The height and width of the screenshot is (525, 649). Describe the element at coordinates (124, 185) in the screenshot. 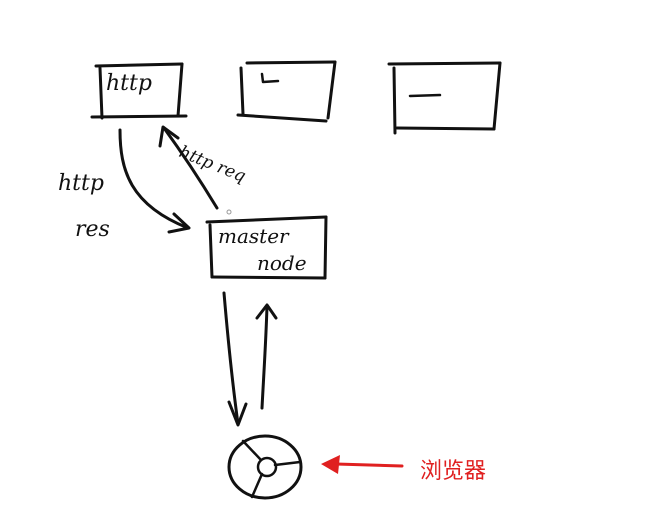

I see `http-response-arrow: http res` at that location.